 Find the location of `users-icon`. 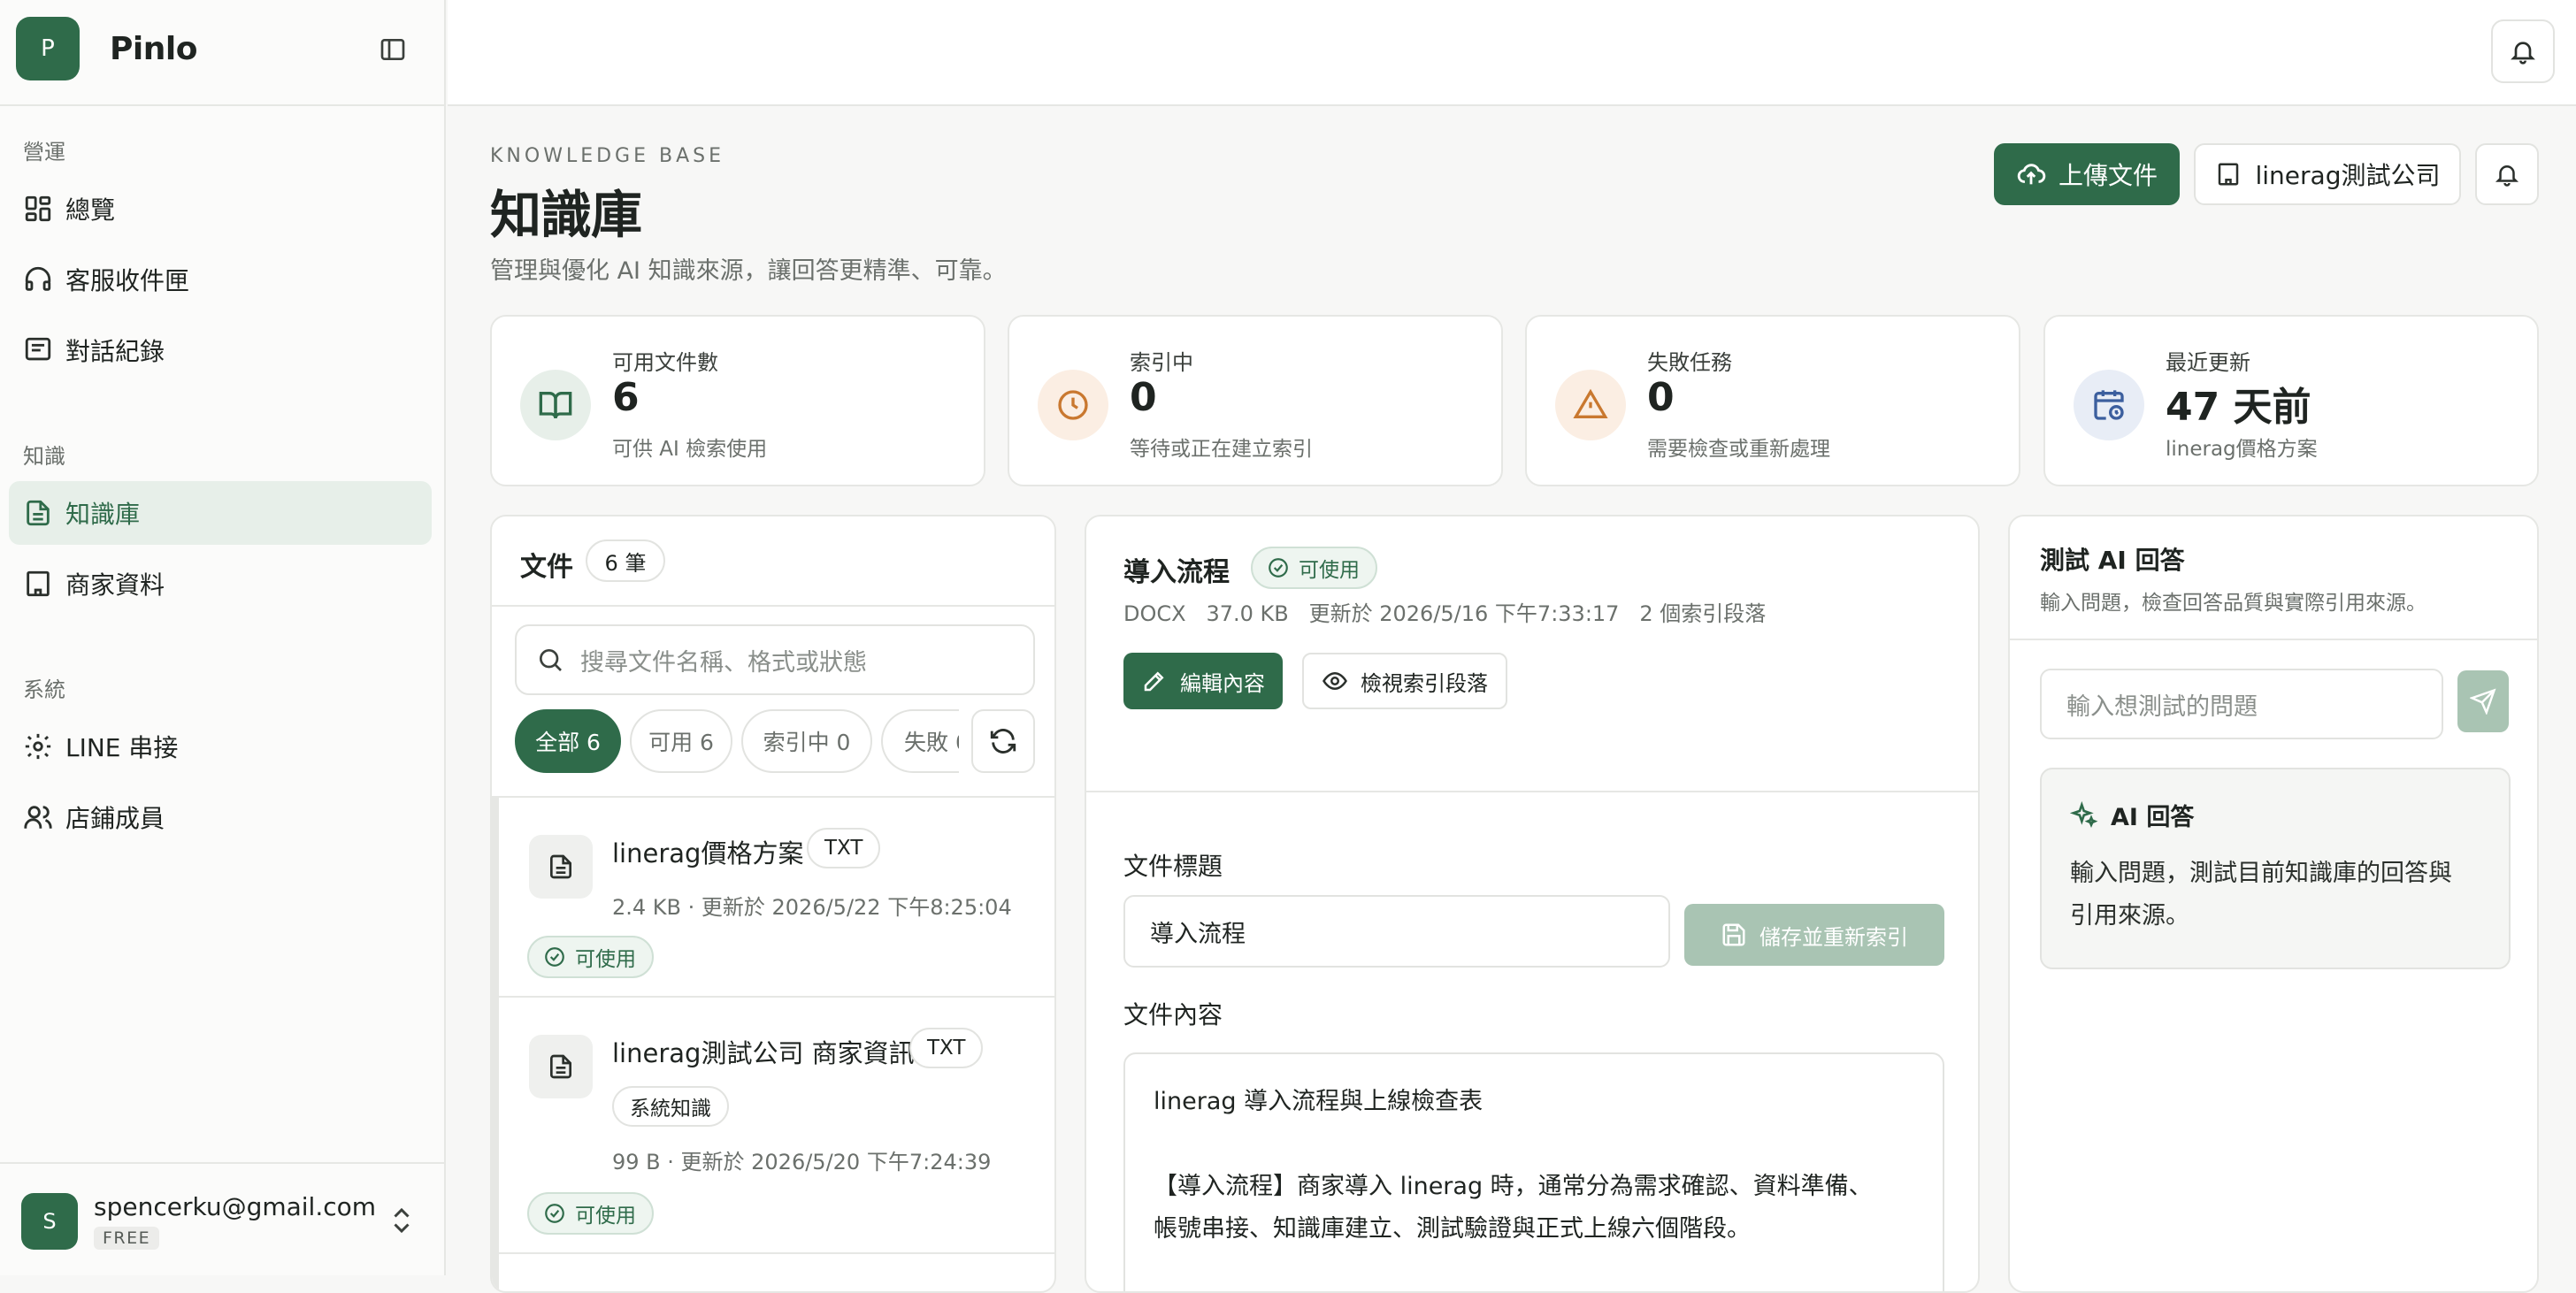

users-icon is located at coordinates (38, 817).